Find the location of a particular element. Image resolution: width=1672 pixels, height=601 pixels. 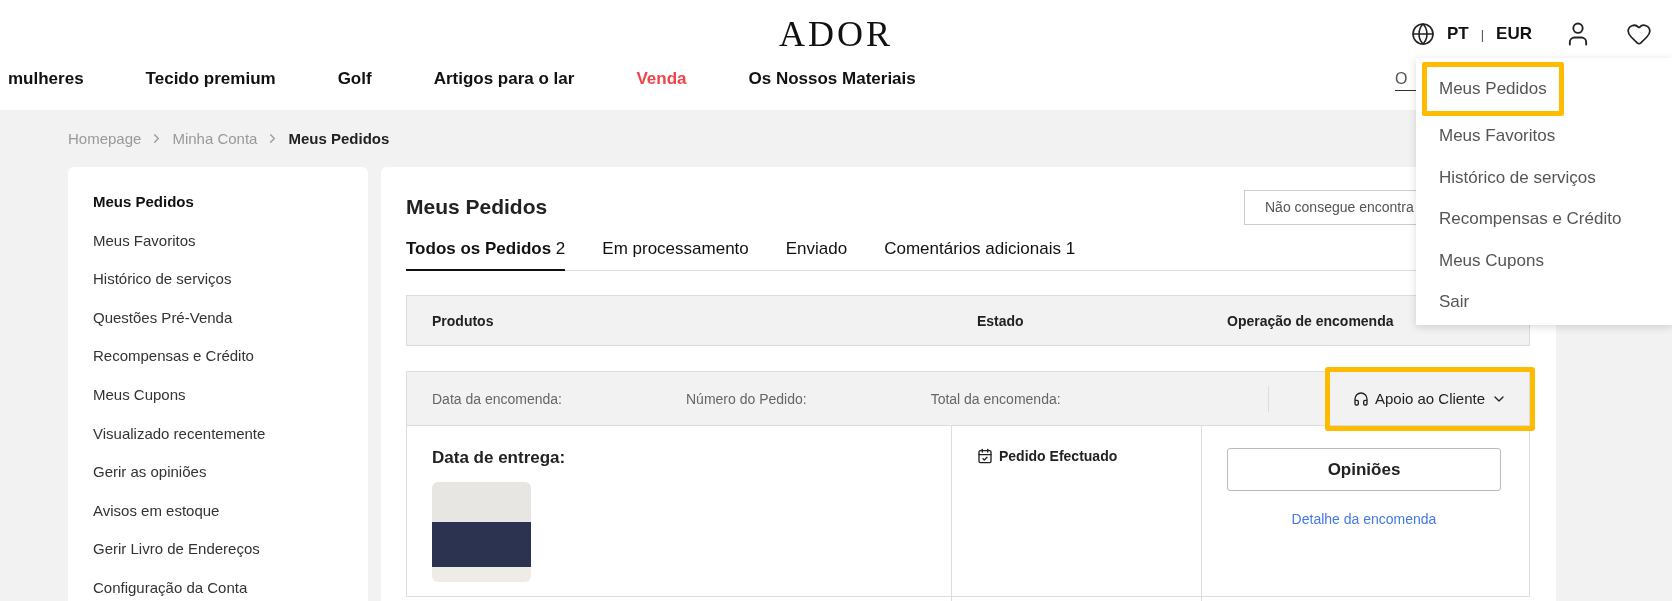

order-tab: Comentários adicionais 1 is located at coordinates (980, 251).